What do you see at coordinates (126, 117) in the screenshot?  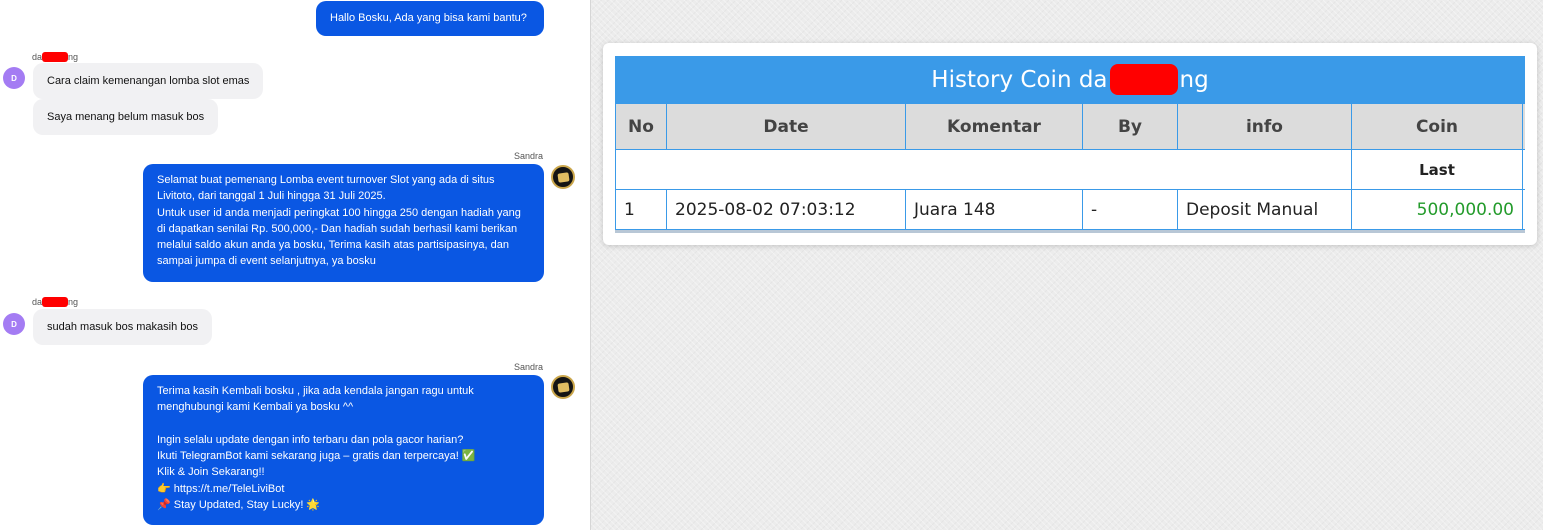 I see `user-message: Saya menang belum masuk bos` at bounding box center [126, 117].